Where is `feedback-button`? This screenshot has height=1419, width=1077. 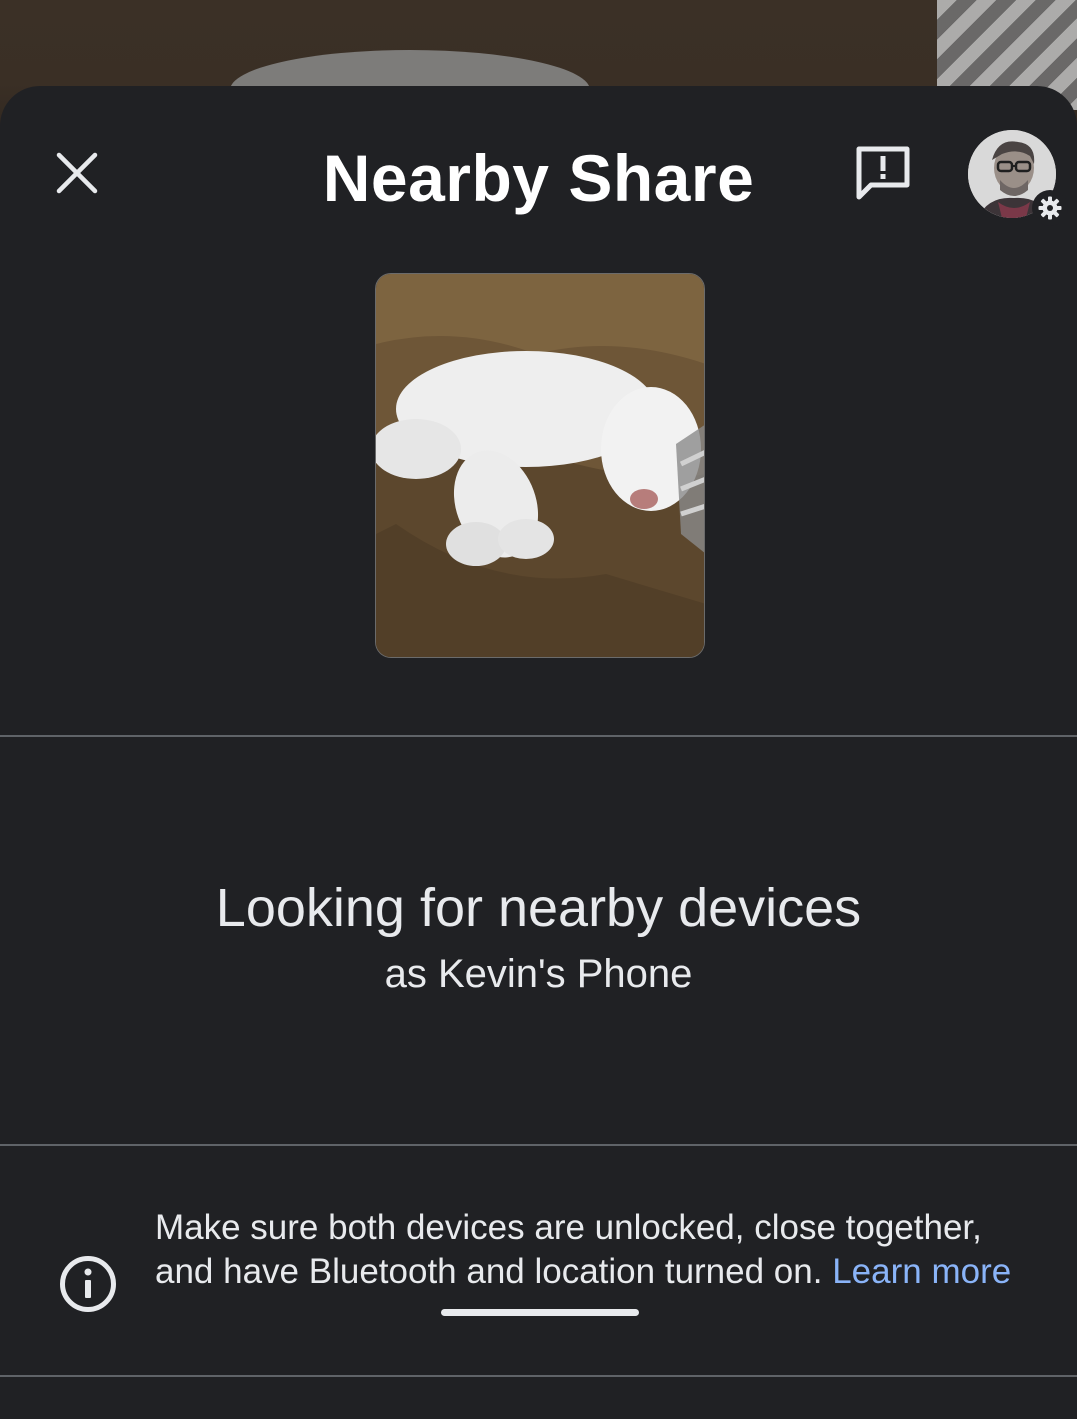
feedback-button is located at coordinates (883, 173).